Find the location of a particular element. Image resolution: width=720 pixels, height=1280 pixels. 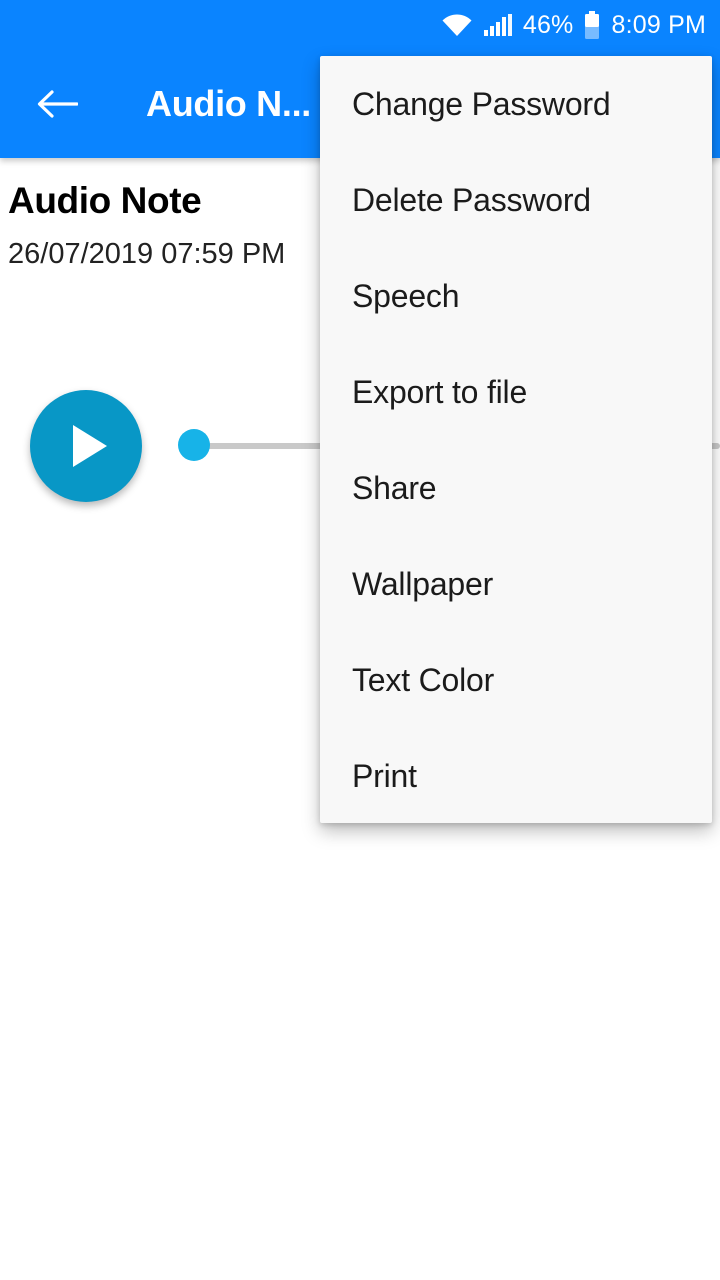

note-title: Audio Note is located at coordinates (105, 200).